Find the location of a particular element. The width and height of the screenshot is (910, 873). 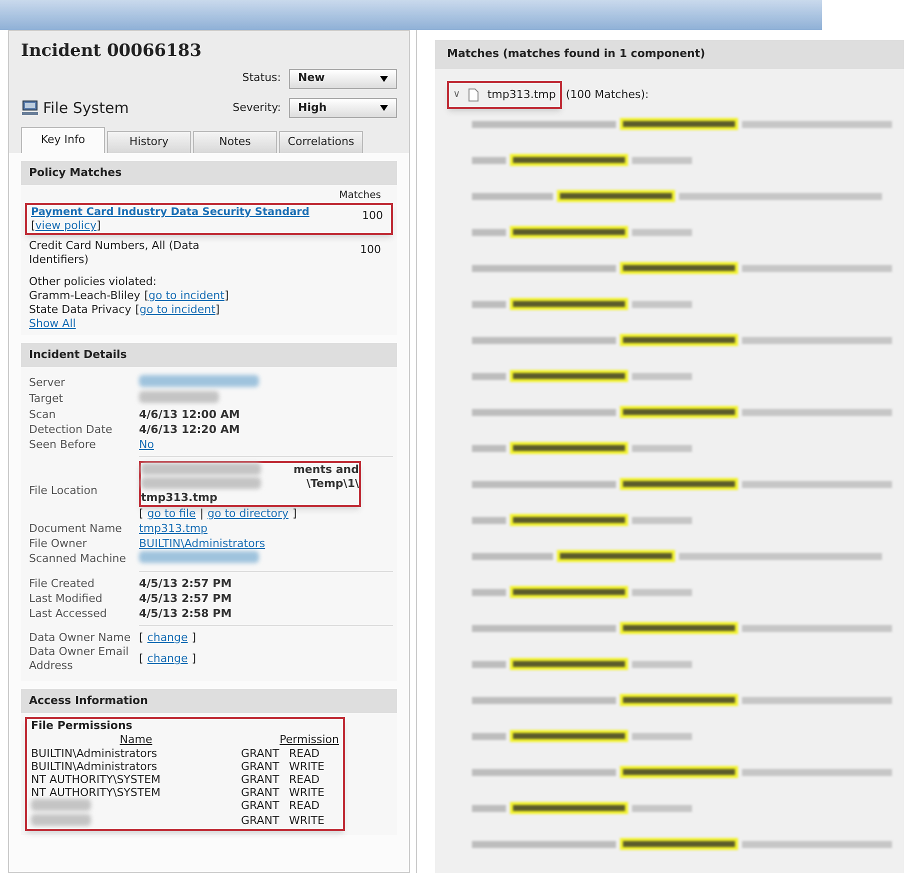

field-label: Target is located at coordinates (46, 399).